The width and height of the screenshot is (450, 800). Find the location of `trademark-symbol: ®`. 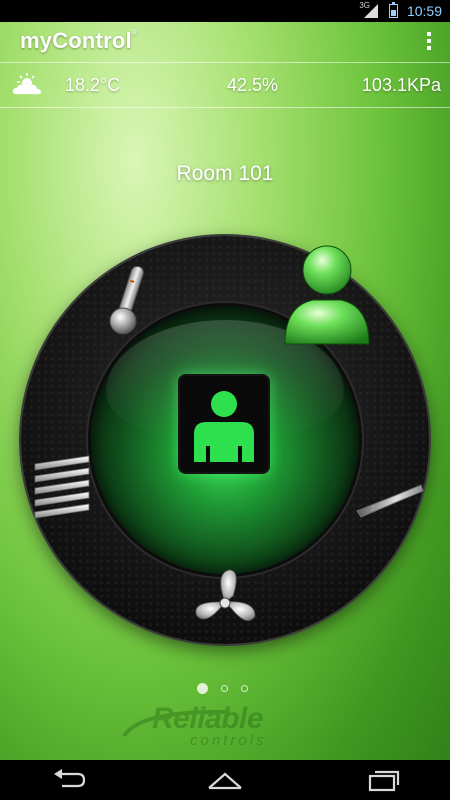

trademark-symbol: ® is located at coordinates (134, 32).